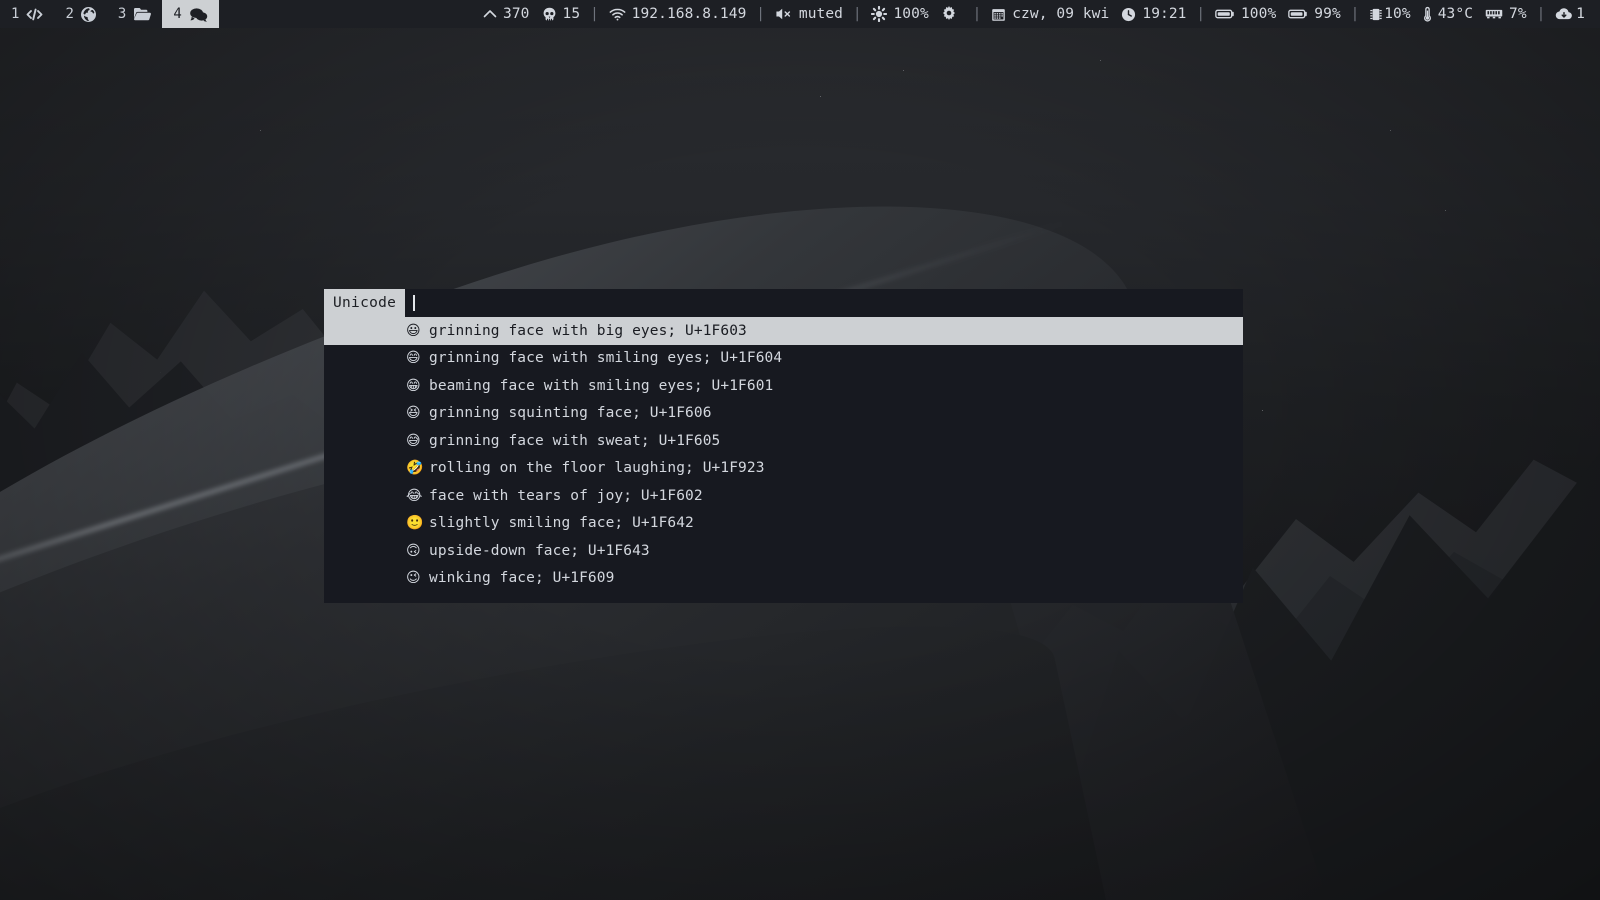  What do you see at coordinates (783, 579) in the screenshot?
I see `result-row: 😉 winking face; U+1F609` at bounding box center [783, 579].